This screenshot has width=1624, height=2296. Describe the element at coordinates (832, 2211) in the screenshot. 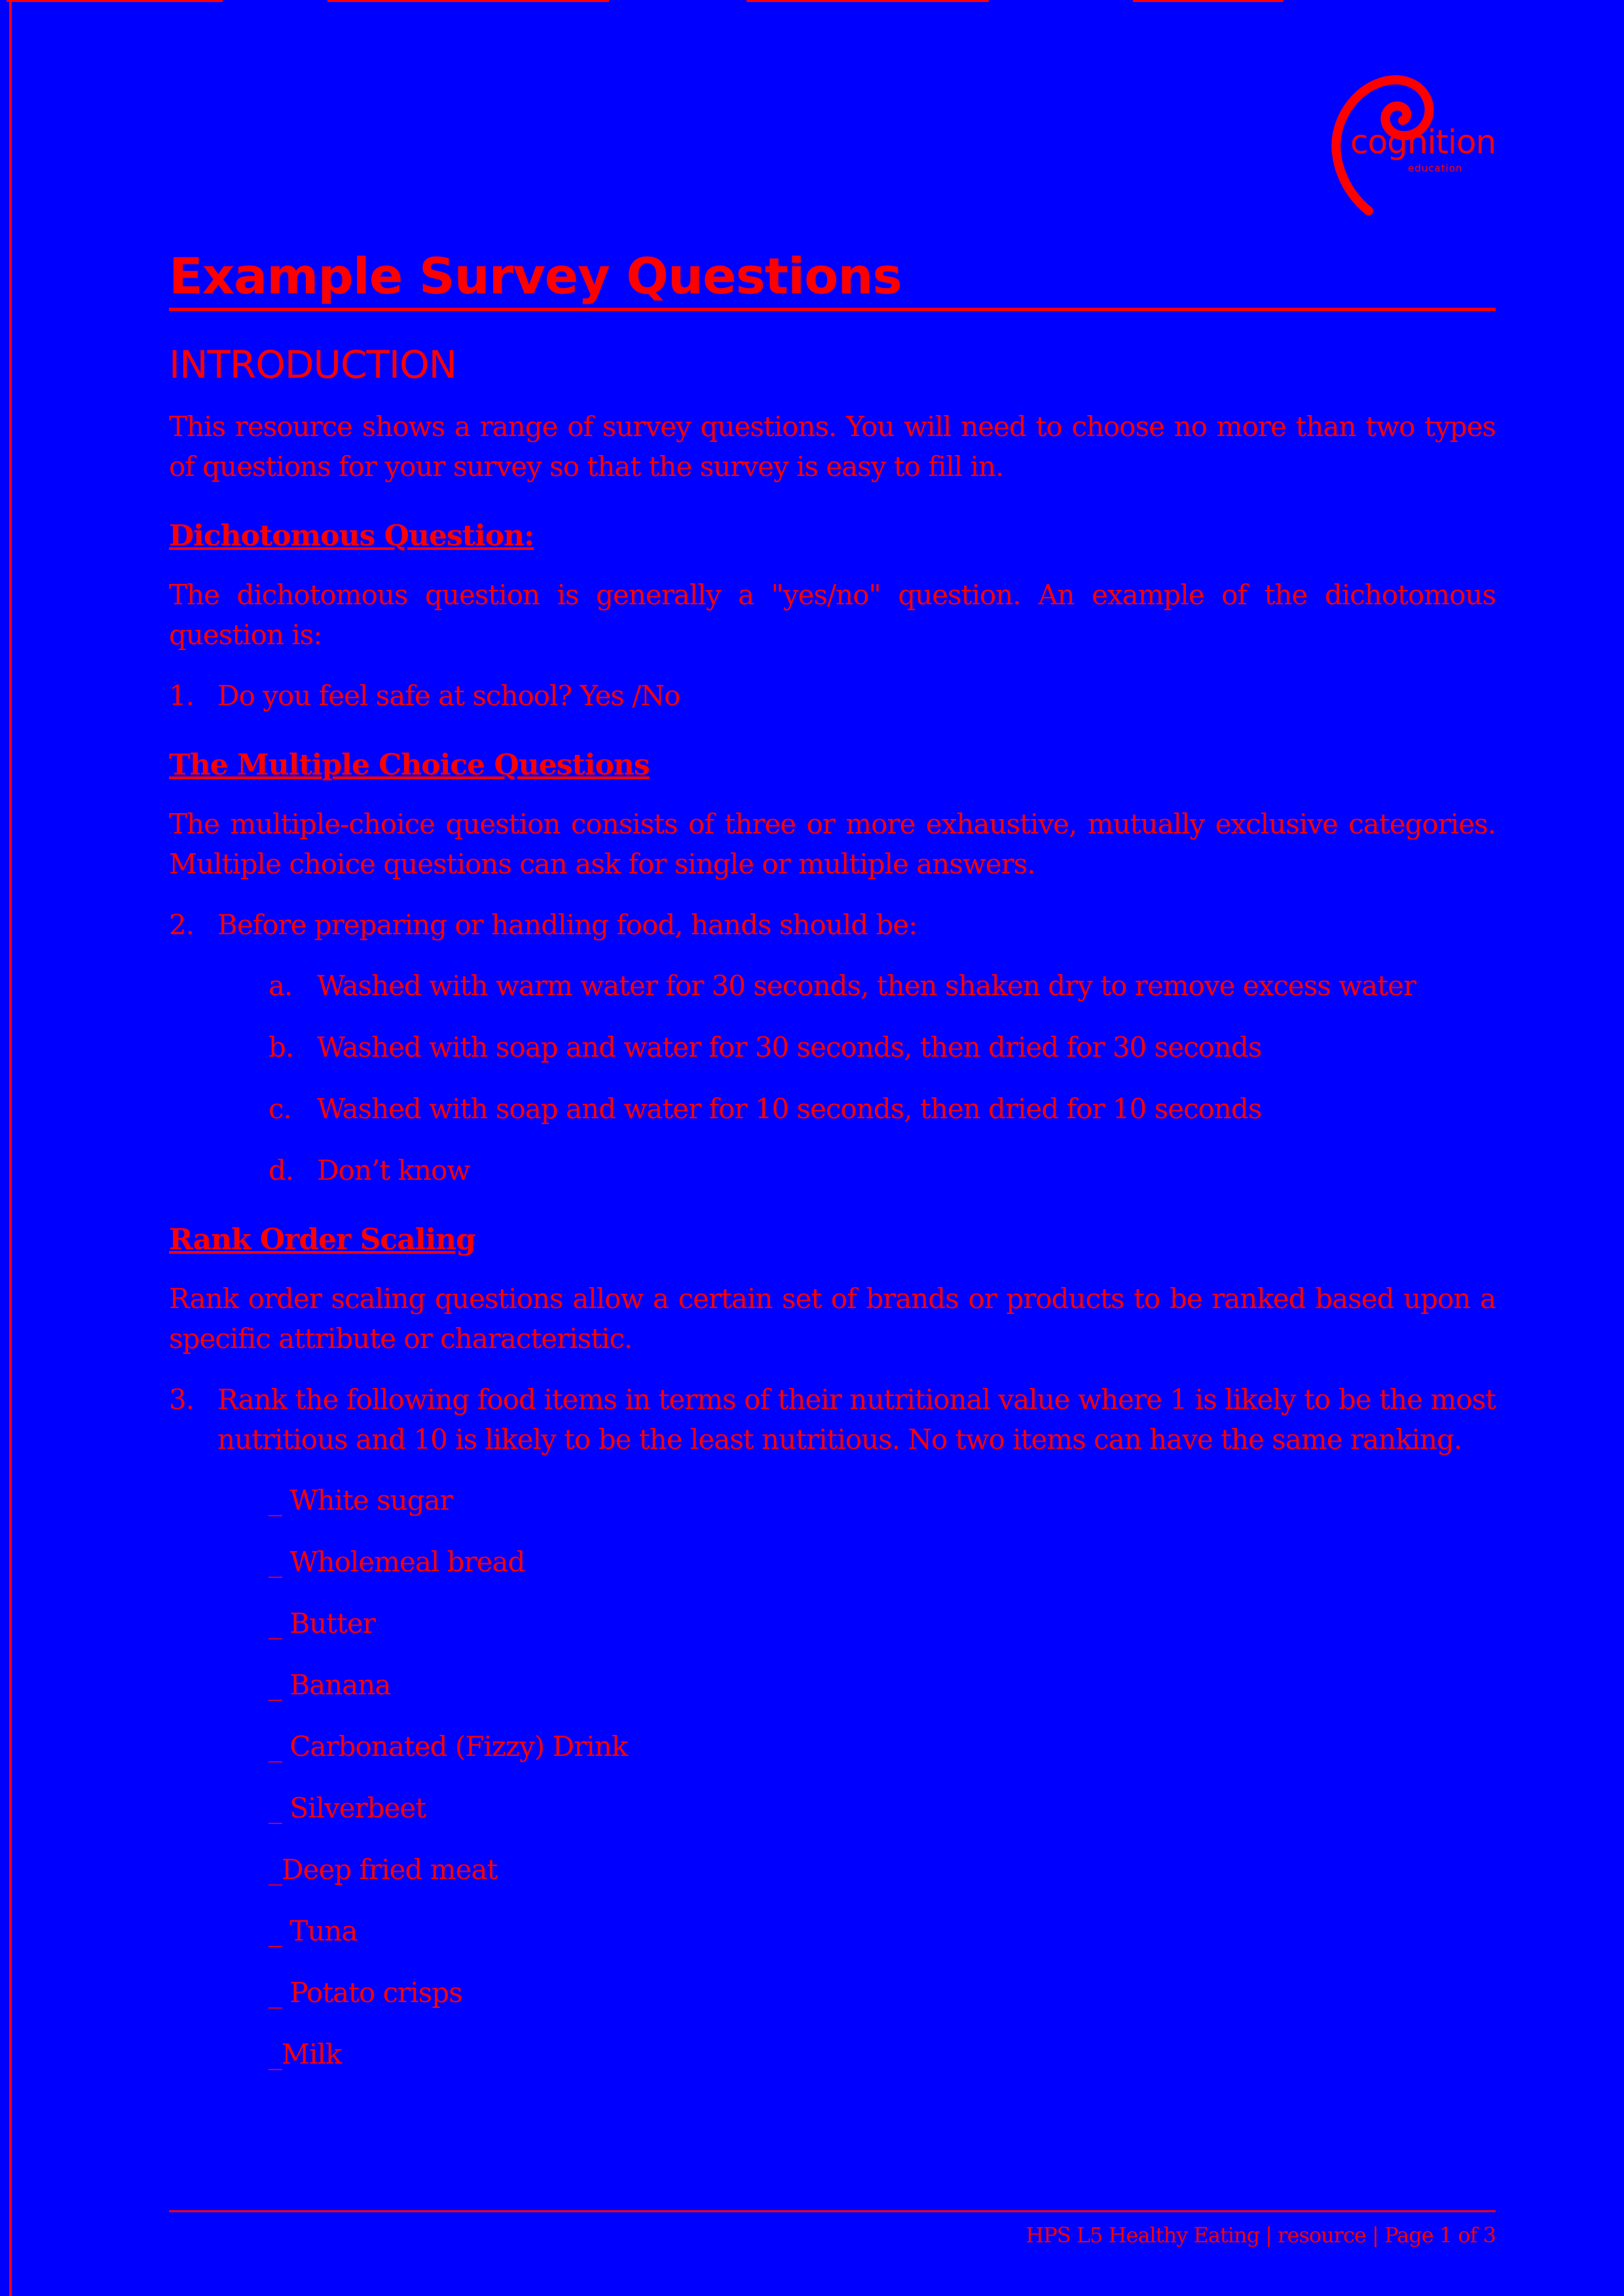

I see `footer-rule` at that location.